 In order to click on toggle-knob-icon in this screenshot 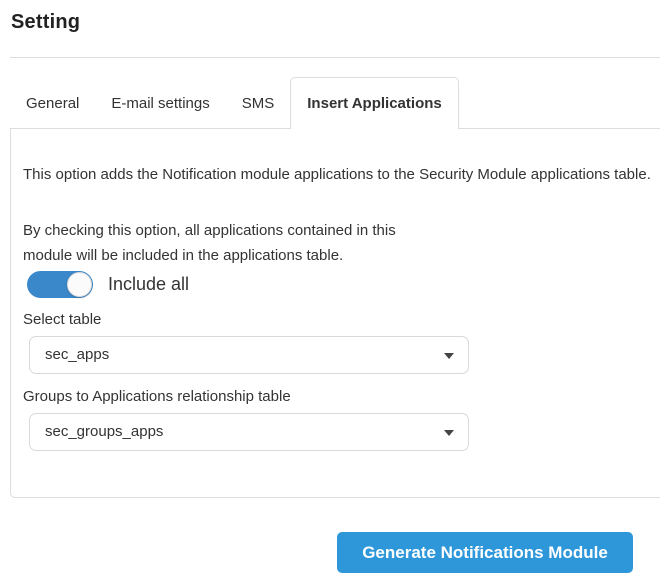, I will do `click(79, 284)`.